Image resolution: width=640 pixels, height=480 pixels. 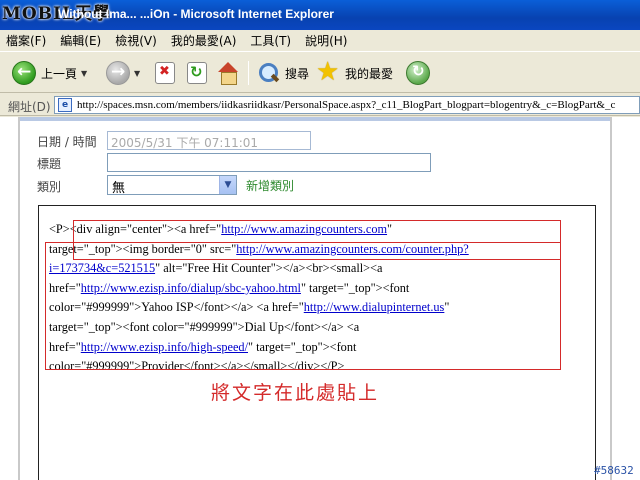 What do you see at coordinates (26, 40) in the screenshot?
I see `menu-file: 檔案(F)` at bounding box center [26, 40].